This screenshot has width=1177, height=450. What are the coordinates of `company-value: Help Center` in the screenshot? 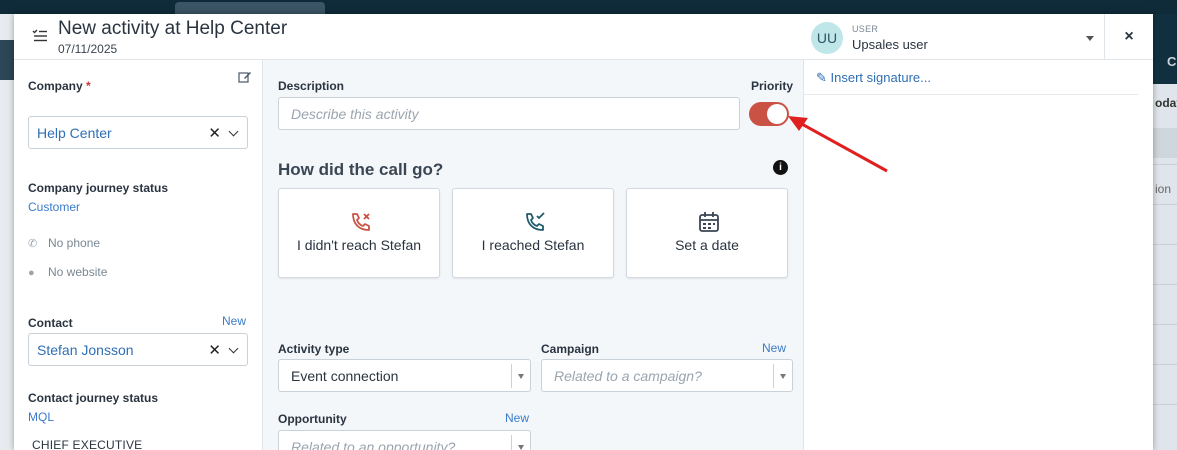 It's located at (74, 133).